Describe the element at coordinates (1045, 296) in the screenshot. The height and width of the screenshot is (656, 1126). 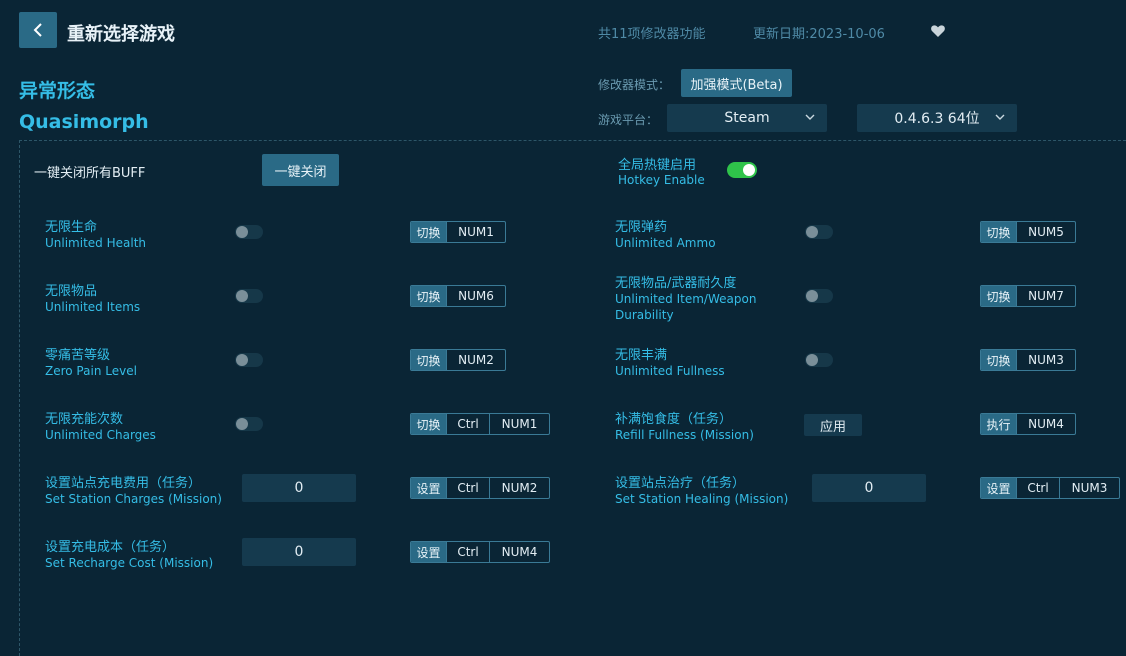
I see `hotkey-key: NUM7` at that location.